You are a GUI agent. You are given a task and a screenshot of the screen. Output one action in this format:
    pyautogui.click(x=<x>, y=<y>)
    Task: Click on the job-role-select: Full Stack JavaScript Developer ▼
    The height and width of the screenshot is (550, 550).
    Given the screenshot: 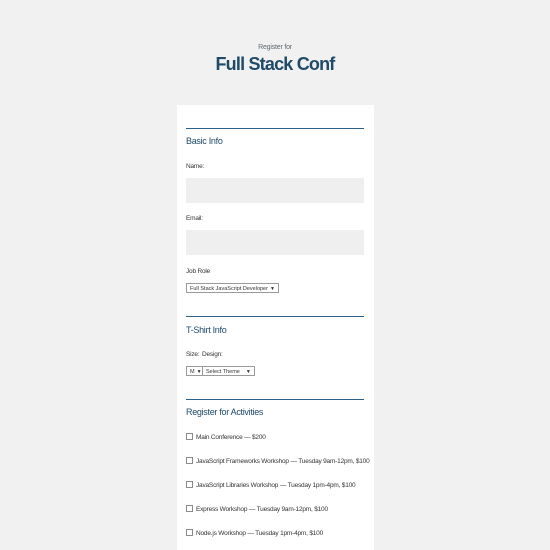 What is the action you would take?
    pyautogui.click(x=232, y=288)
    